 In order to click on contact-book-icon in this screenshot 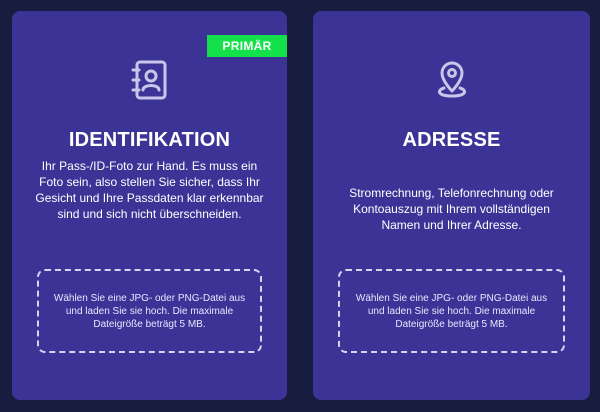, I will do `click(148, 80)`.